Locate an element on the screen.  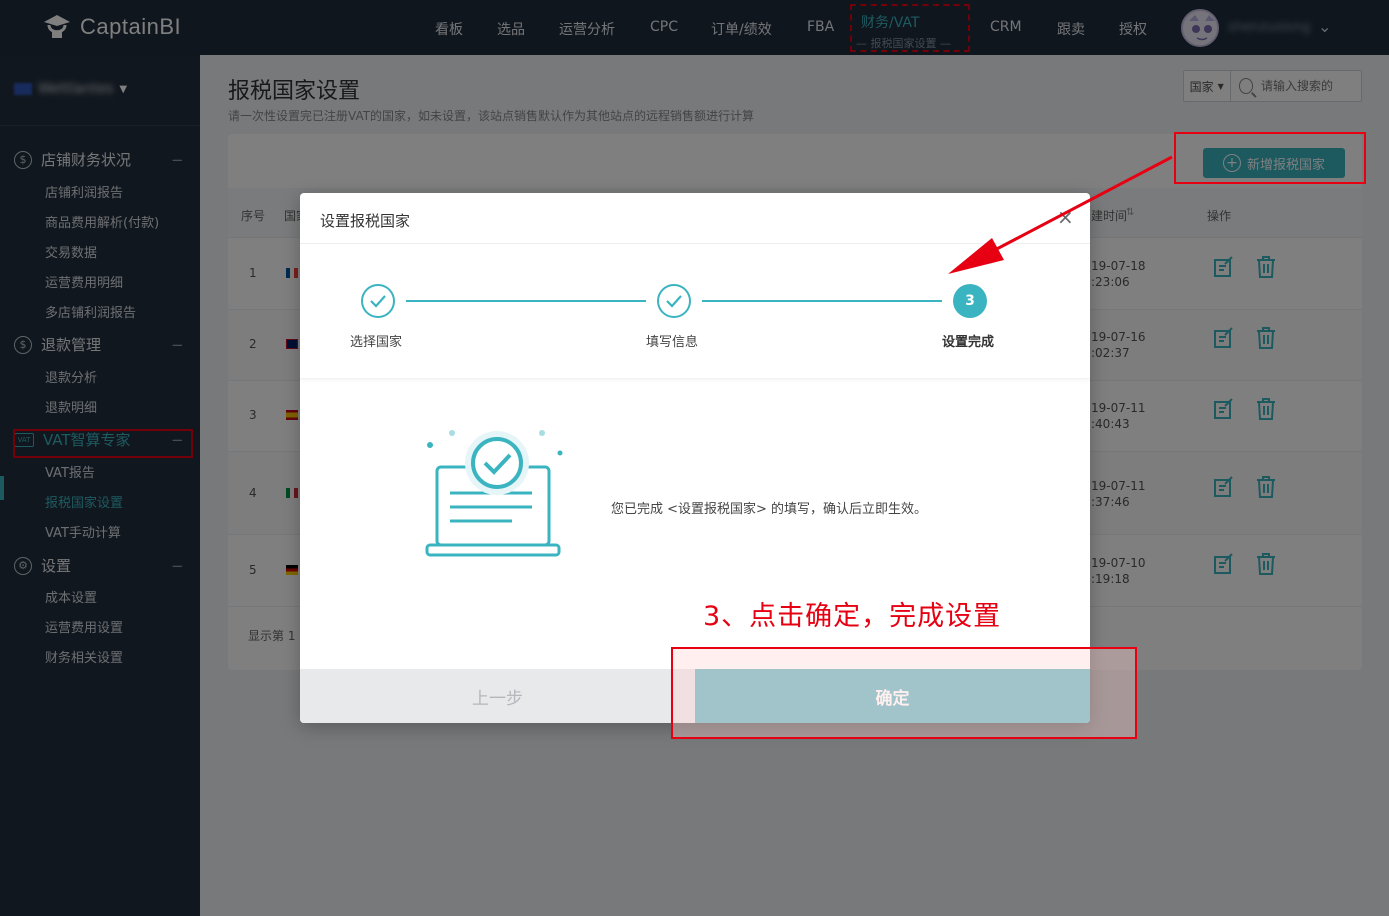
confirm-highlight-annotation is located at coordinates (904, 693).